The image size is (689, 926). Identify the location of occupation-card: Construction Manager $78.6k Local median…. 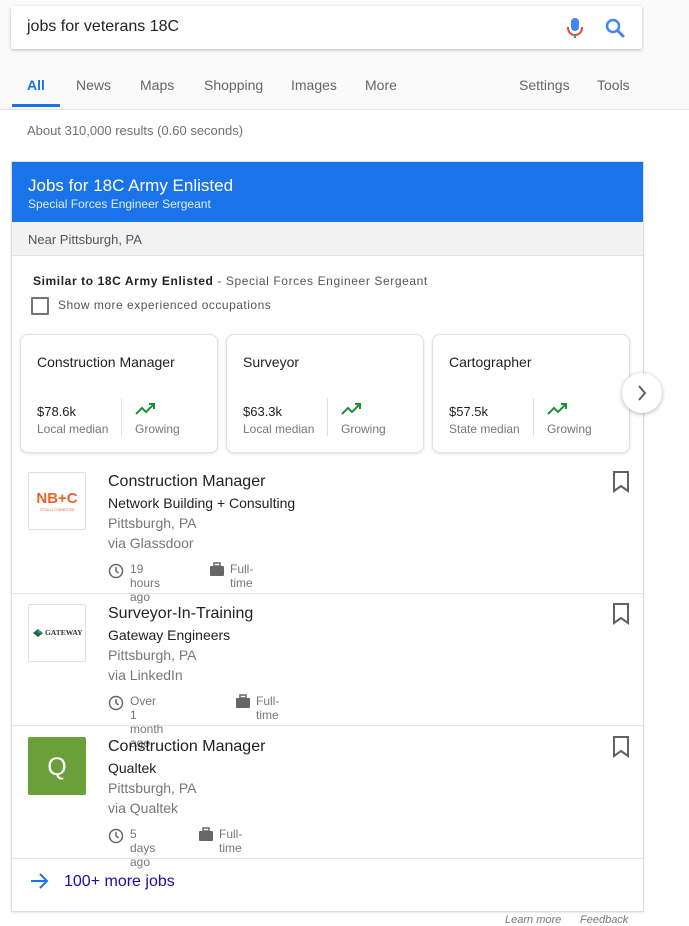
(119, 393).